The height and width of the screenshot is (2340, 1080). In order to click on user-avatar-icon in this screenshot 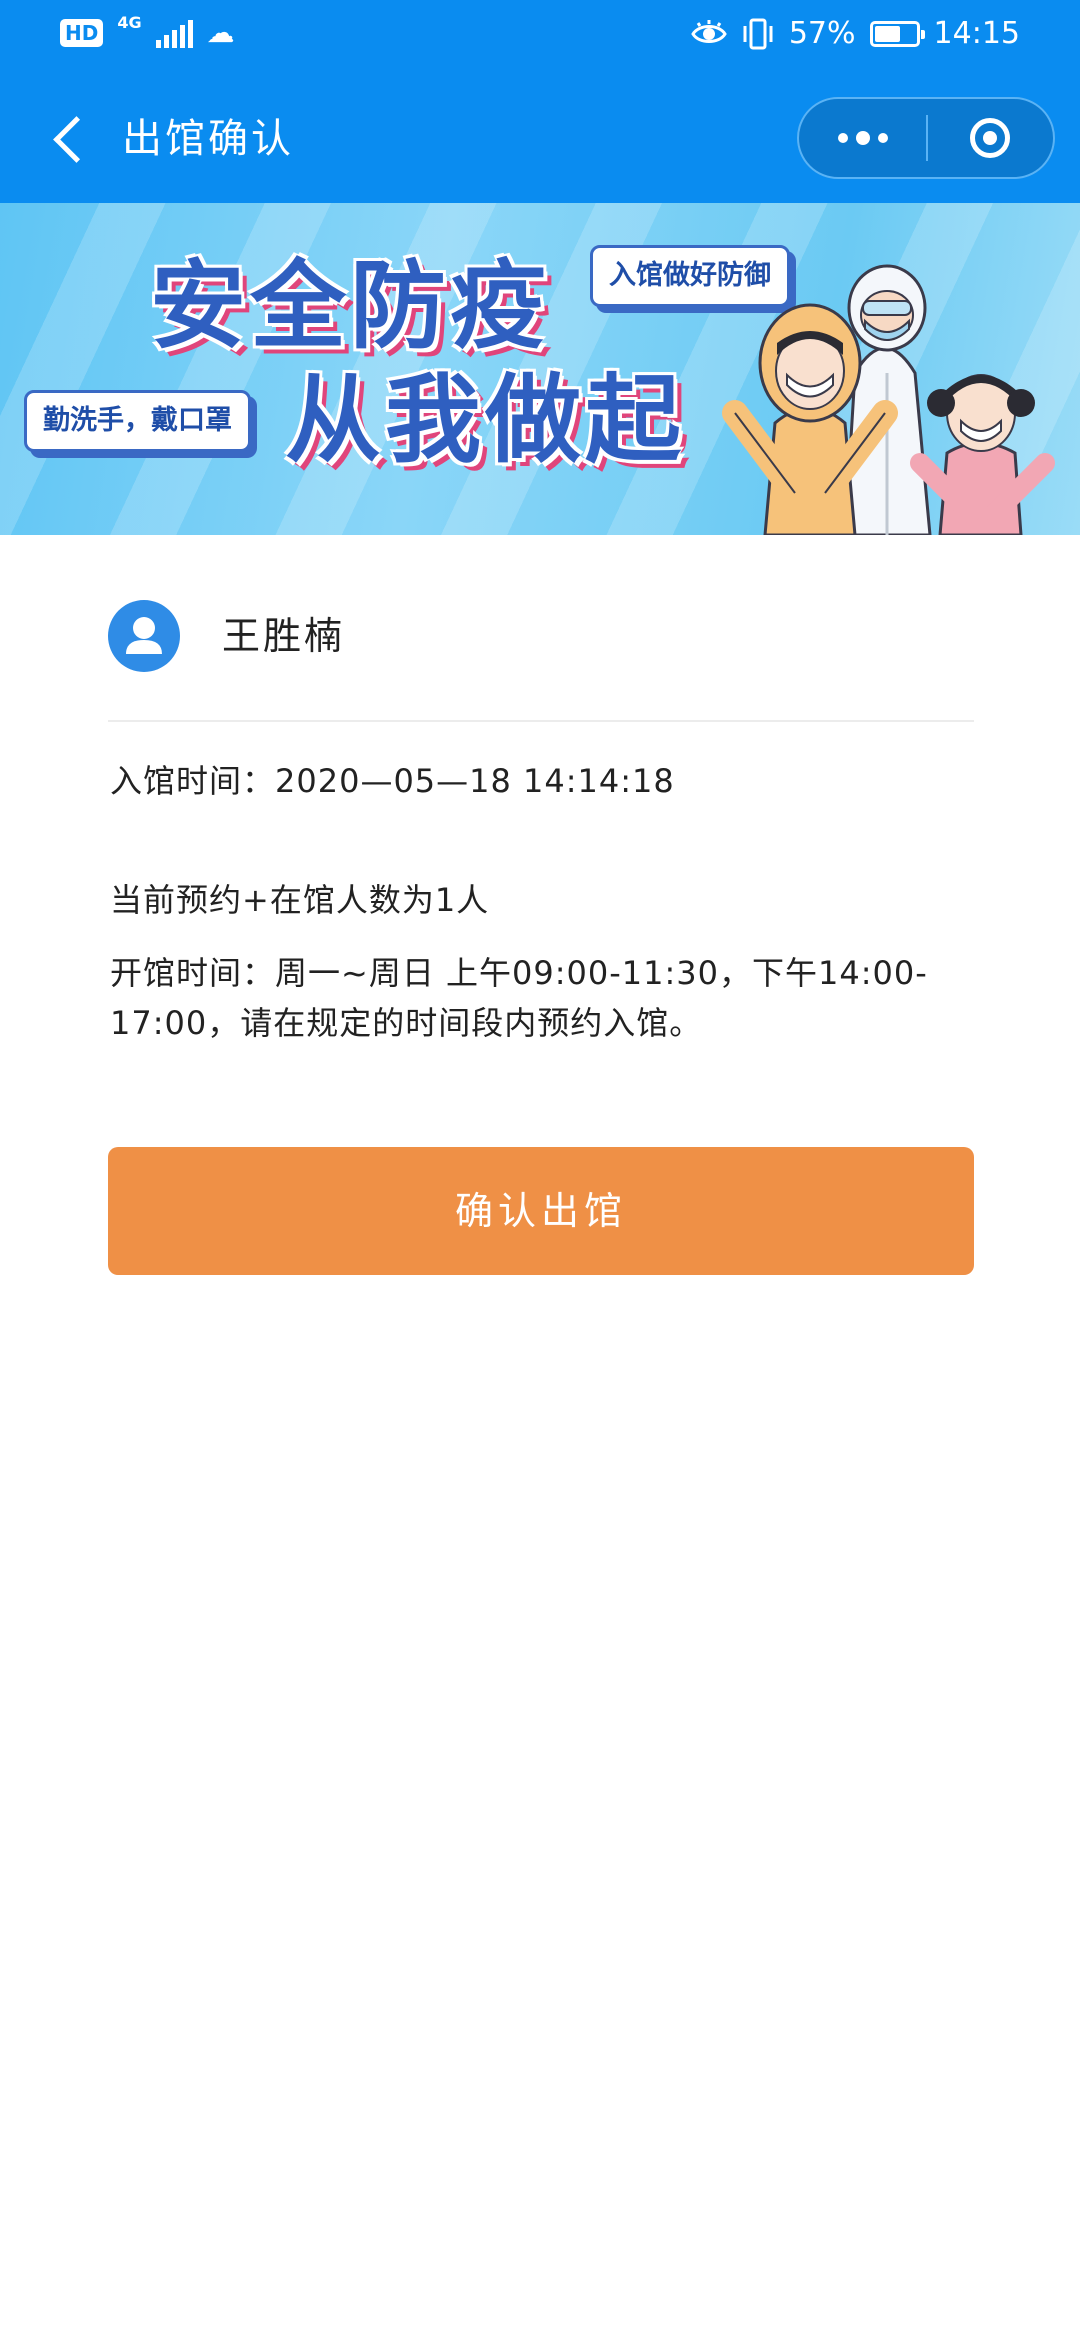, I will do `click(144, 636)`.